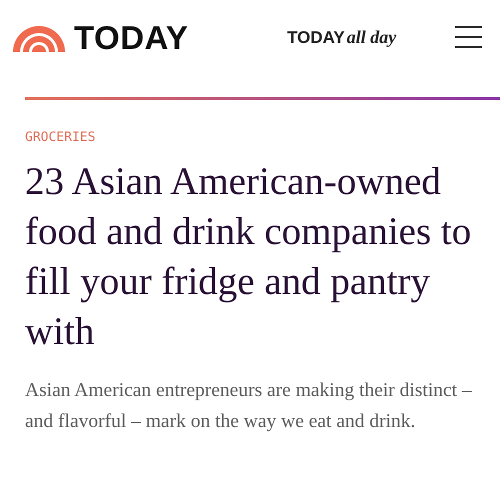 This screenshot has height=500, width=500. What do you see at coordinates (249, 406) in the screenshot?
I see `article-summary: Asian American entrepreneurs are making their distinct – and flavorful – mark on the way we eat and drink.` at bounding box center [249, 406].